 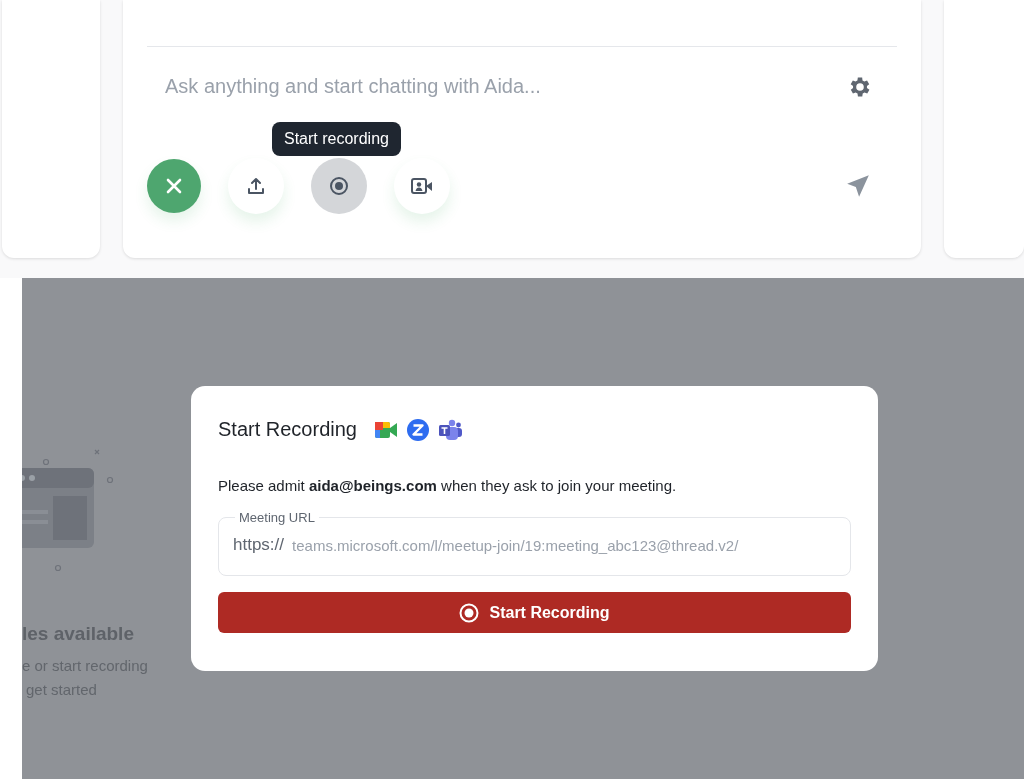 I want to click on video-person-icon, so click(x=422, y=186).